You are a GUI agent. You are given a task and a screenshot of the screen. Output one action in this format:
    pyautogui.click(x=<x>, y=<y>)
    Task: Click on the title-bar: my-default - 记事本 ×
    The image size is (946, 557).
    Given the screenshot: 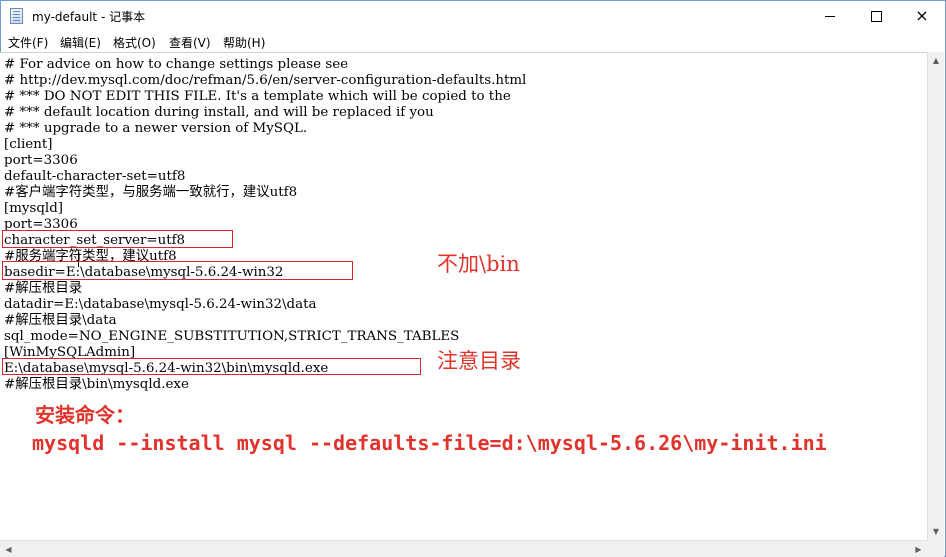 What is the action you would take?
    pyautogui.click(x=473, y=16)
    